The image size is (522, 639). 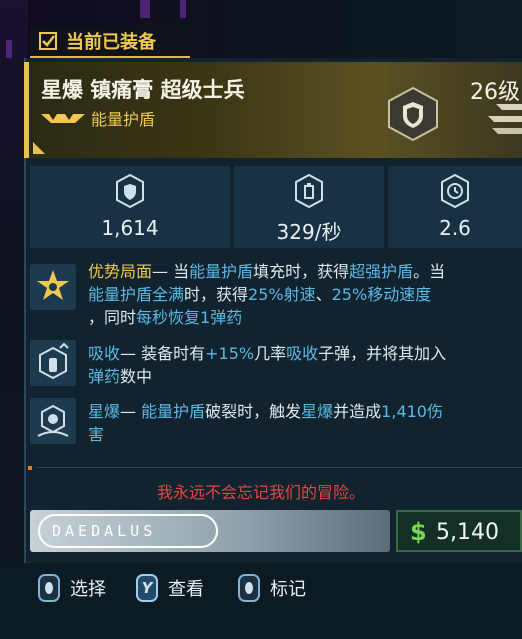 I want to click on perk-line: 弹药数中, so click(x=267, y=376).